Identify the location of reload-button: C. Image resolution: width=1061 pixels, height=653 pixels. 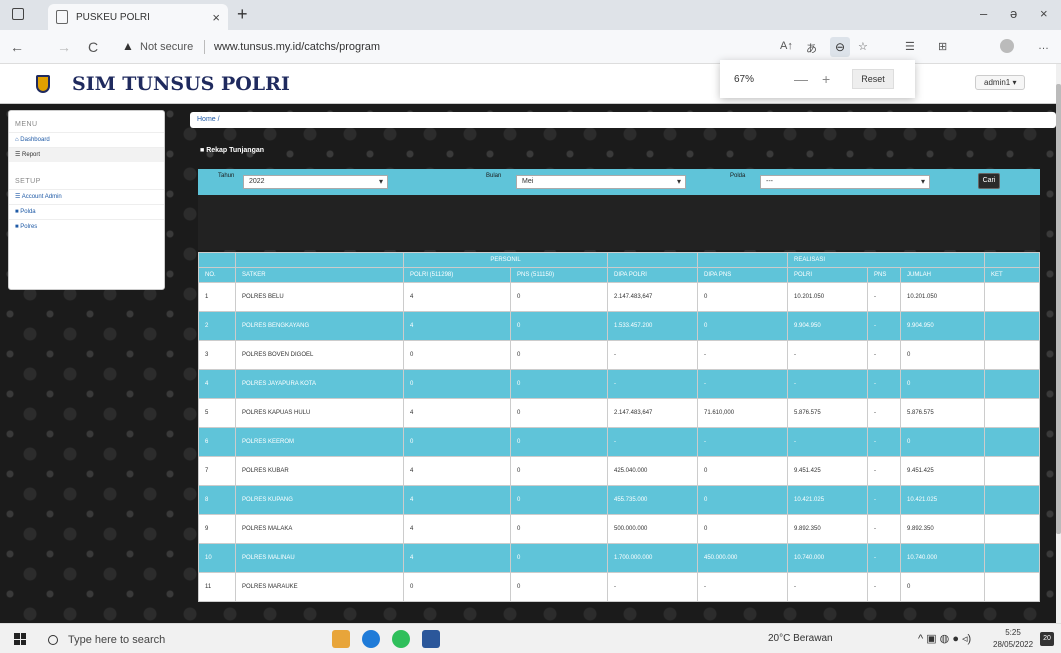
(93, 47).